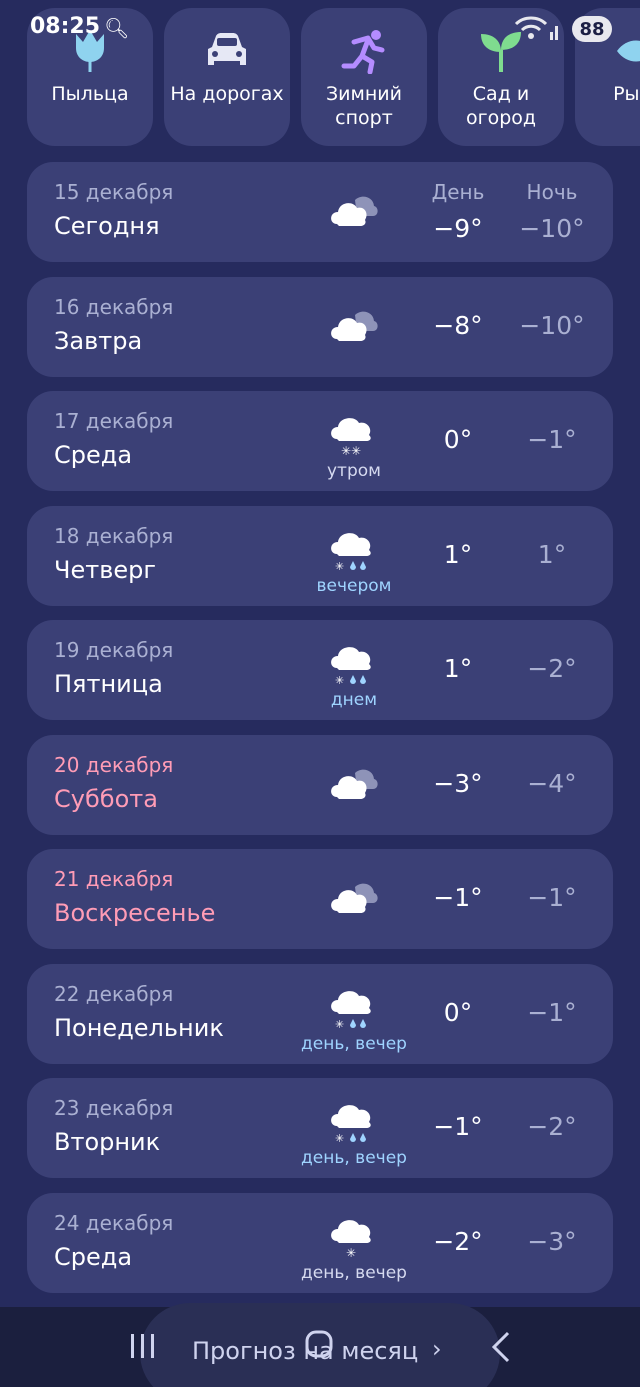 This screenshot has width=640, height=1387. I want to click on day-row: 22 декабря Понедельник ✳ день, вечер 0° −1°, so click(320, 1013).